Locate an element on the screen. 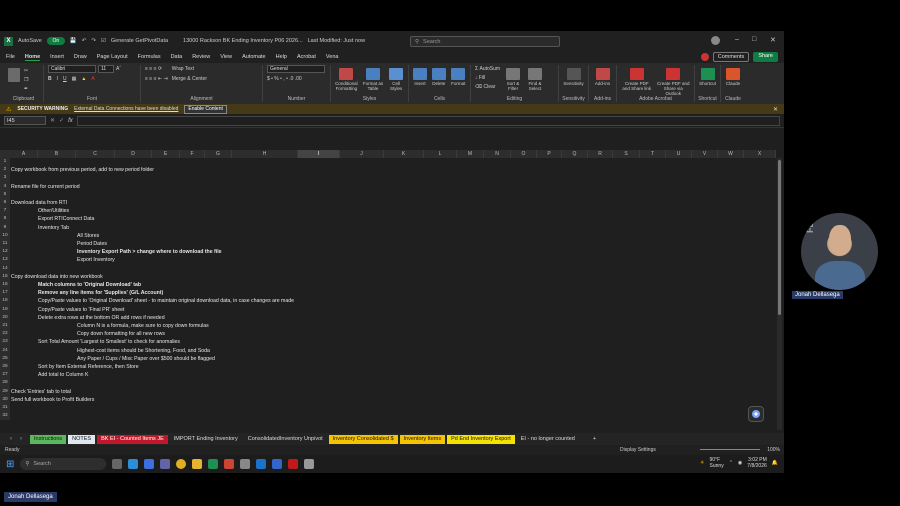 This screenshot has height=506, width=900. column-header-j: J is located at coordinates (362, 154).